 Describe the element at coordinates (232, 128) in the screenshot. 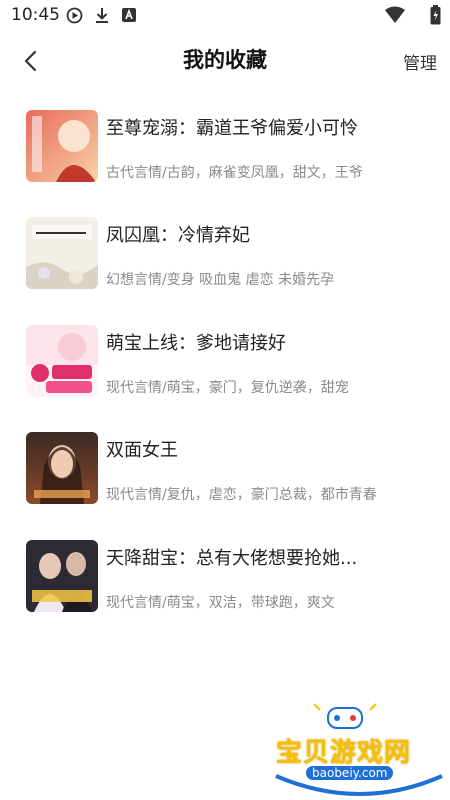

I see `book-title: 至尊宠溺：霸道王爷偏爱小可怜` at that location.